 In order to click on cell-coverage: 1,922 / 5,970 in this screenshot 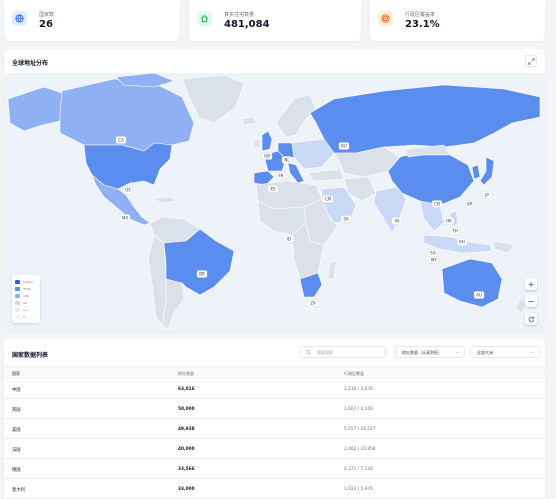, I will do `click(358, 489)`.